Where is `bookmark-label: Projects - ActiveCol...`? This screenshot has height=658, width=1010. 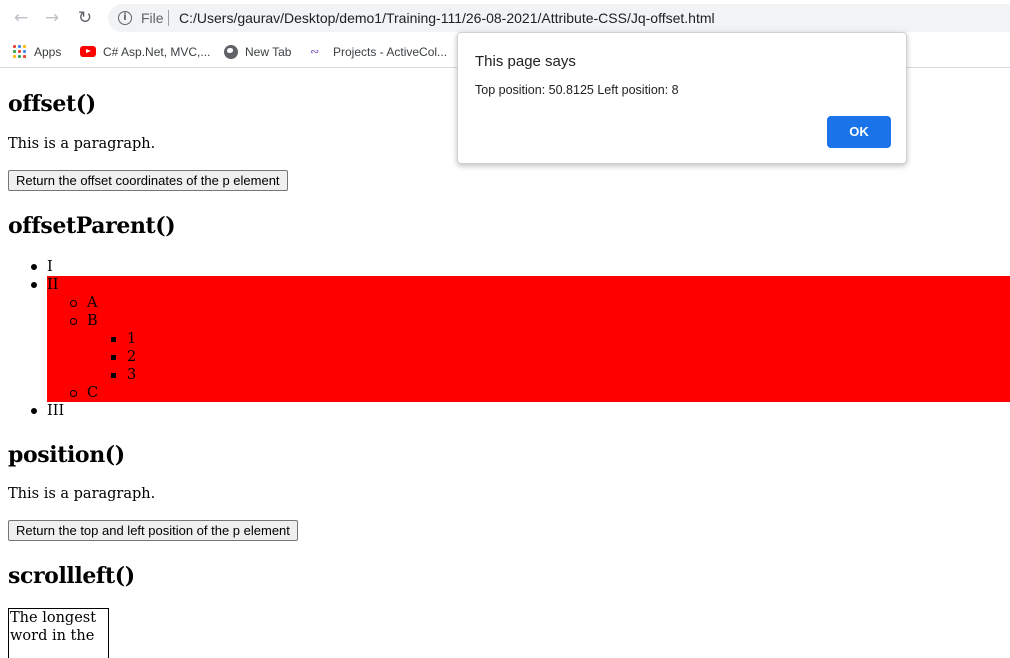 bookmark-label: Projects - ActiveCol... is located at coordinates (390, 52).